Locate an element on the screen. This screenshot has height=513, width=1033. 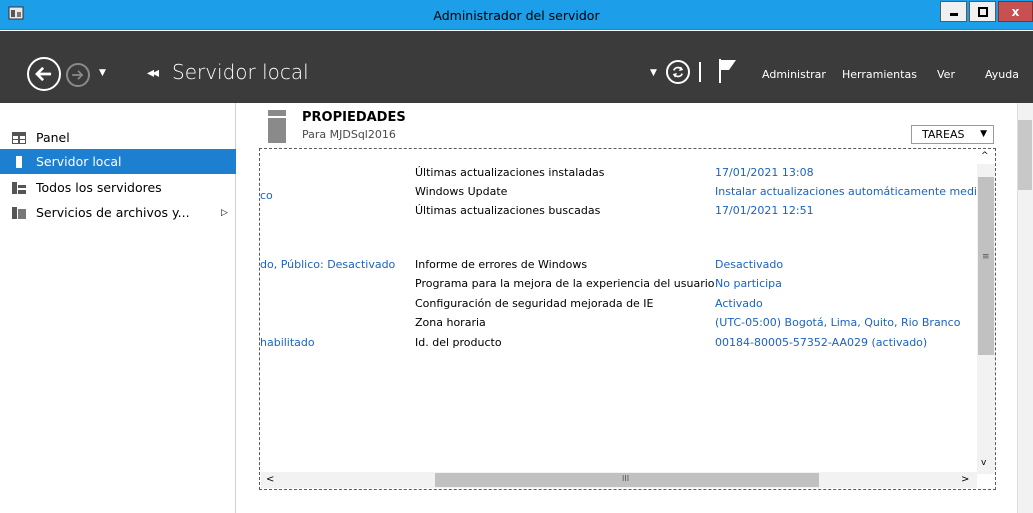
property-label: Últimas actualizaciones buscadas is located at coordinates (508, 210).